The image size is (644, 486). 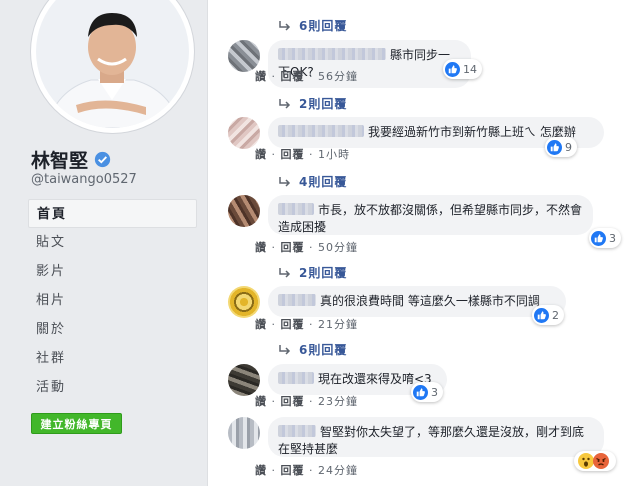 I want to click on page-title: 林智堅, so click(x=71, y=159).